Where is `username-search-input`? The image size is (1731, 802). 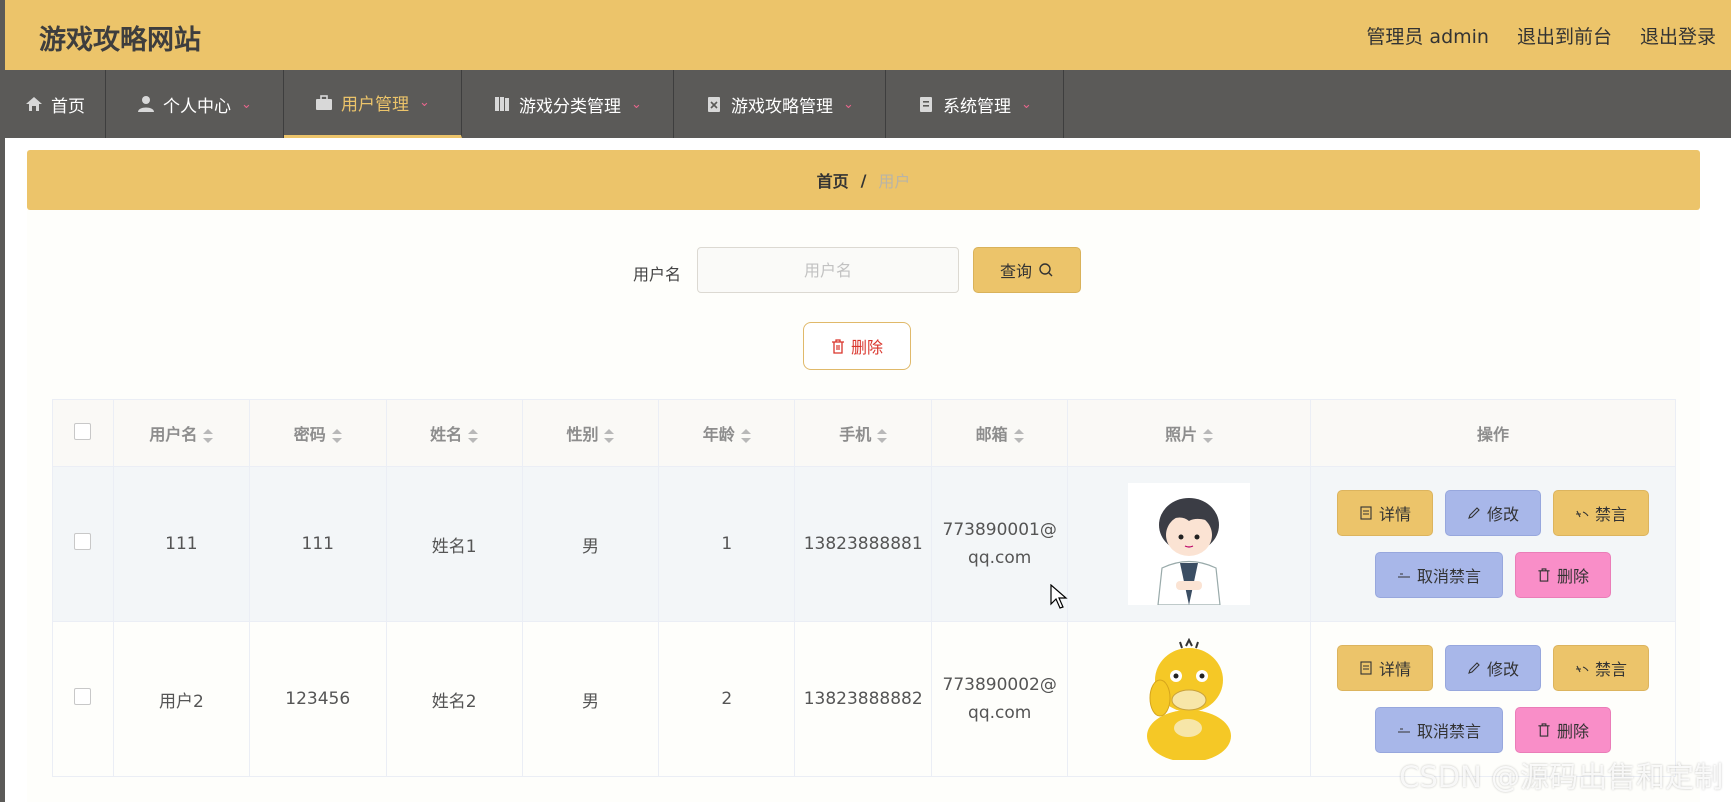
username-search-input is located at coordinates (828, 270).